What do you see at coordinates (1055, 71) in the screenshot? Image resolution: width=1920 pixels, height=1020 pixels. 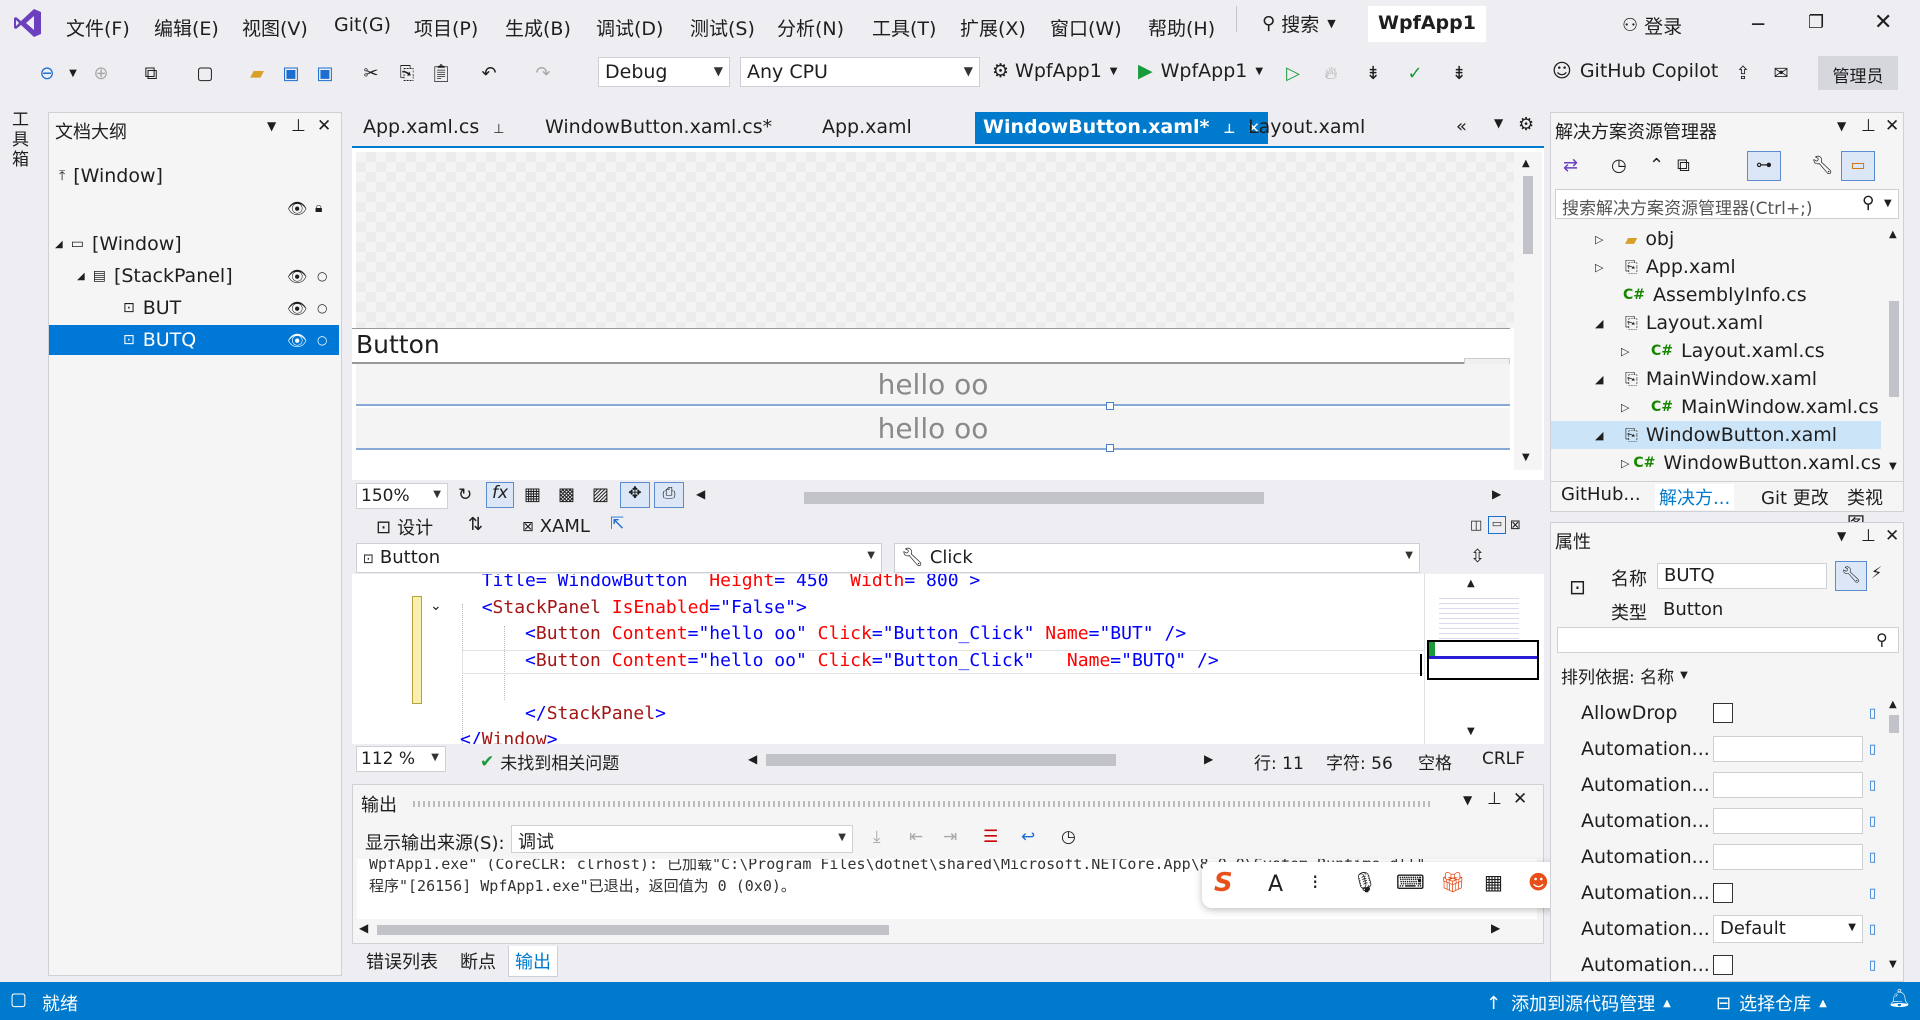 I see `startup-project-select: ⚙ WpfApp1 ▼` at bounding box center [1055, 71].